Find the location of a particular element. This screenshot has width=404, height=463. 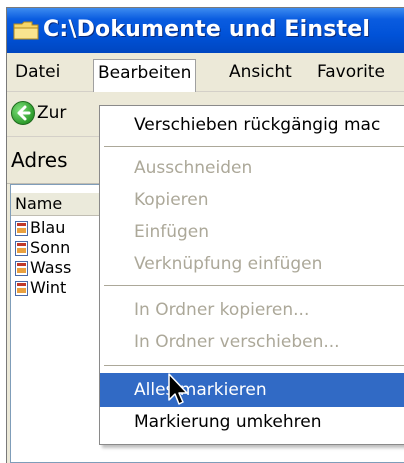

file-name: Blau is located at coordinates (48, 227).